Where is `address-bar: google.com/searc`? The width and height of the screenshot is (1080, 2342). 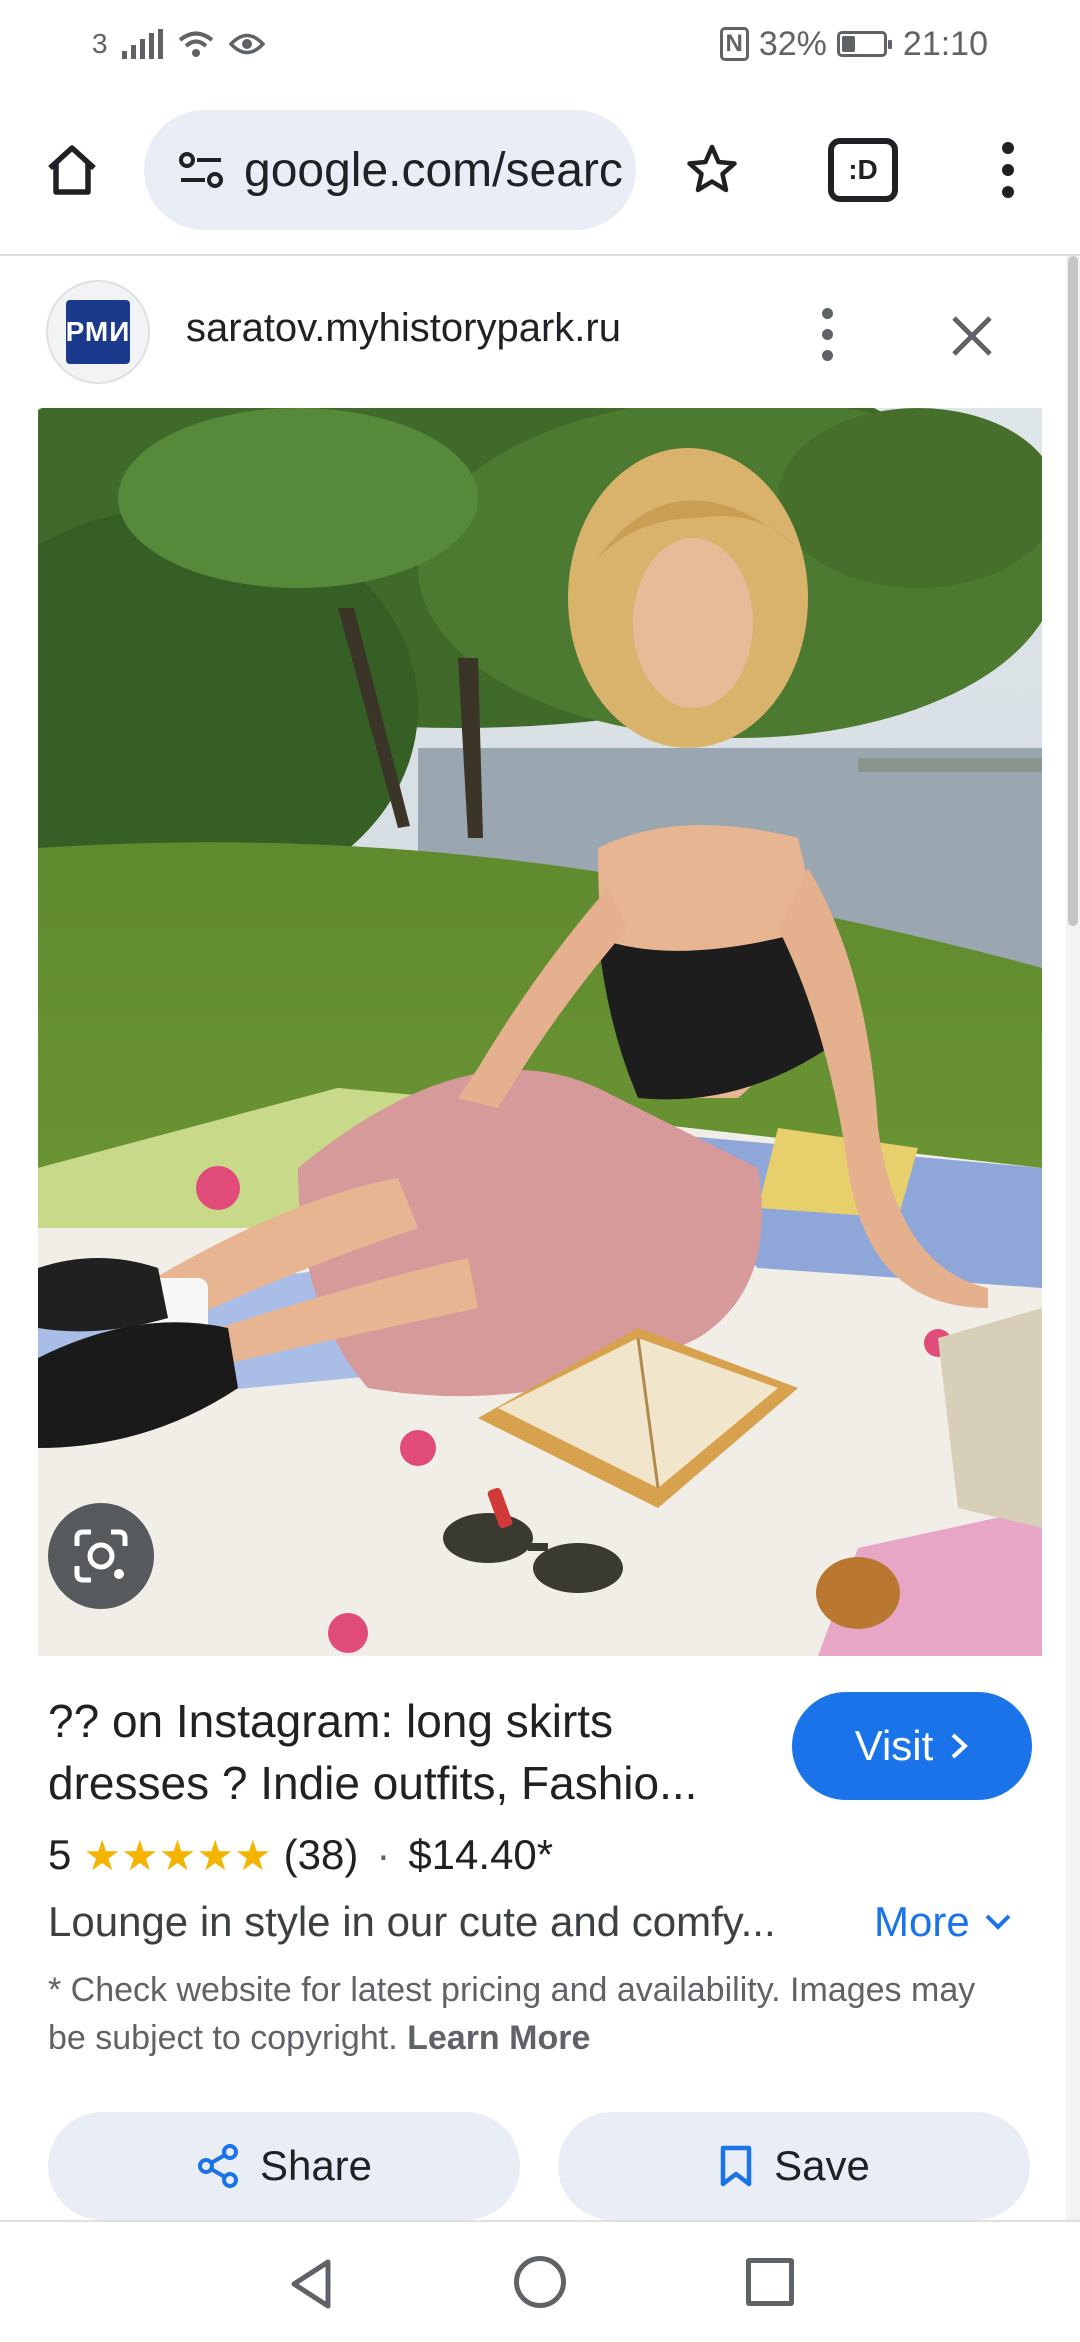
address-bar: google.com/searc is located at coordinates (390, 170).